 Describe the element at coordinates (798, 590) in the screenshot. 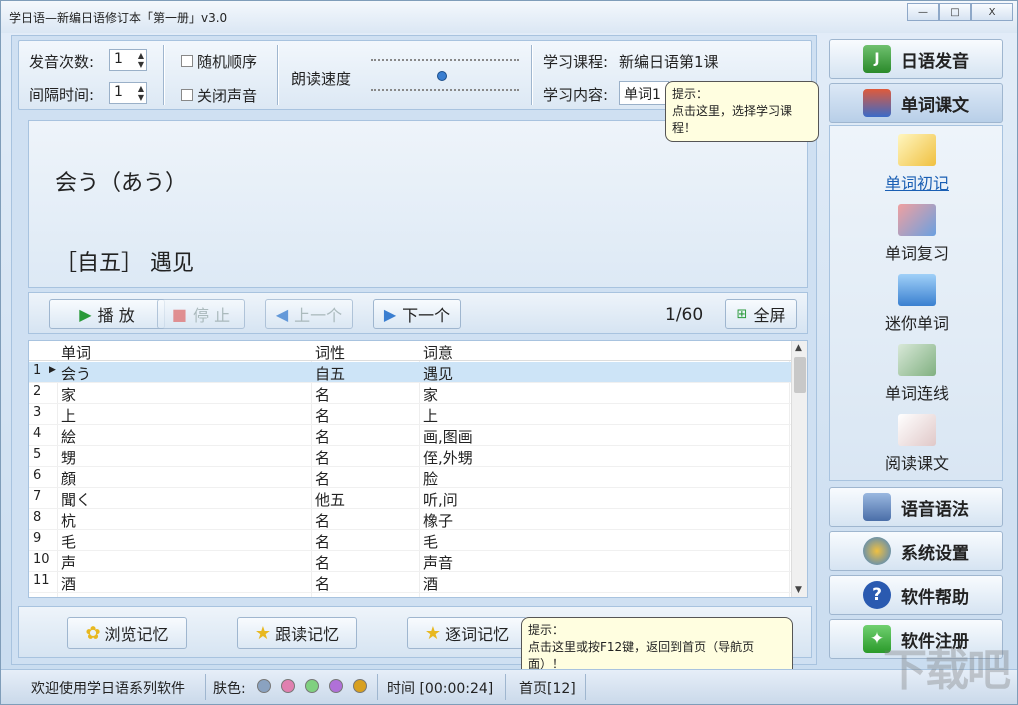

I see `scroll-down-icon: ▼` at that location.